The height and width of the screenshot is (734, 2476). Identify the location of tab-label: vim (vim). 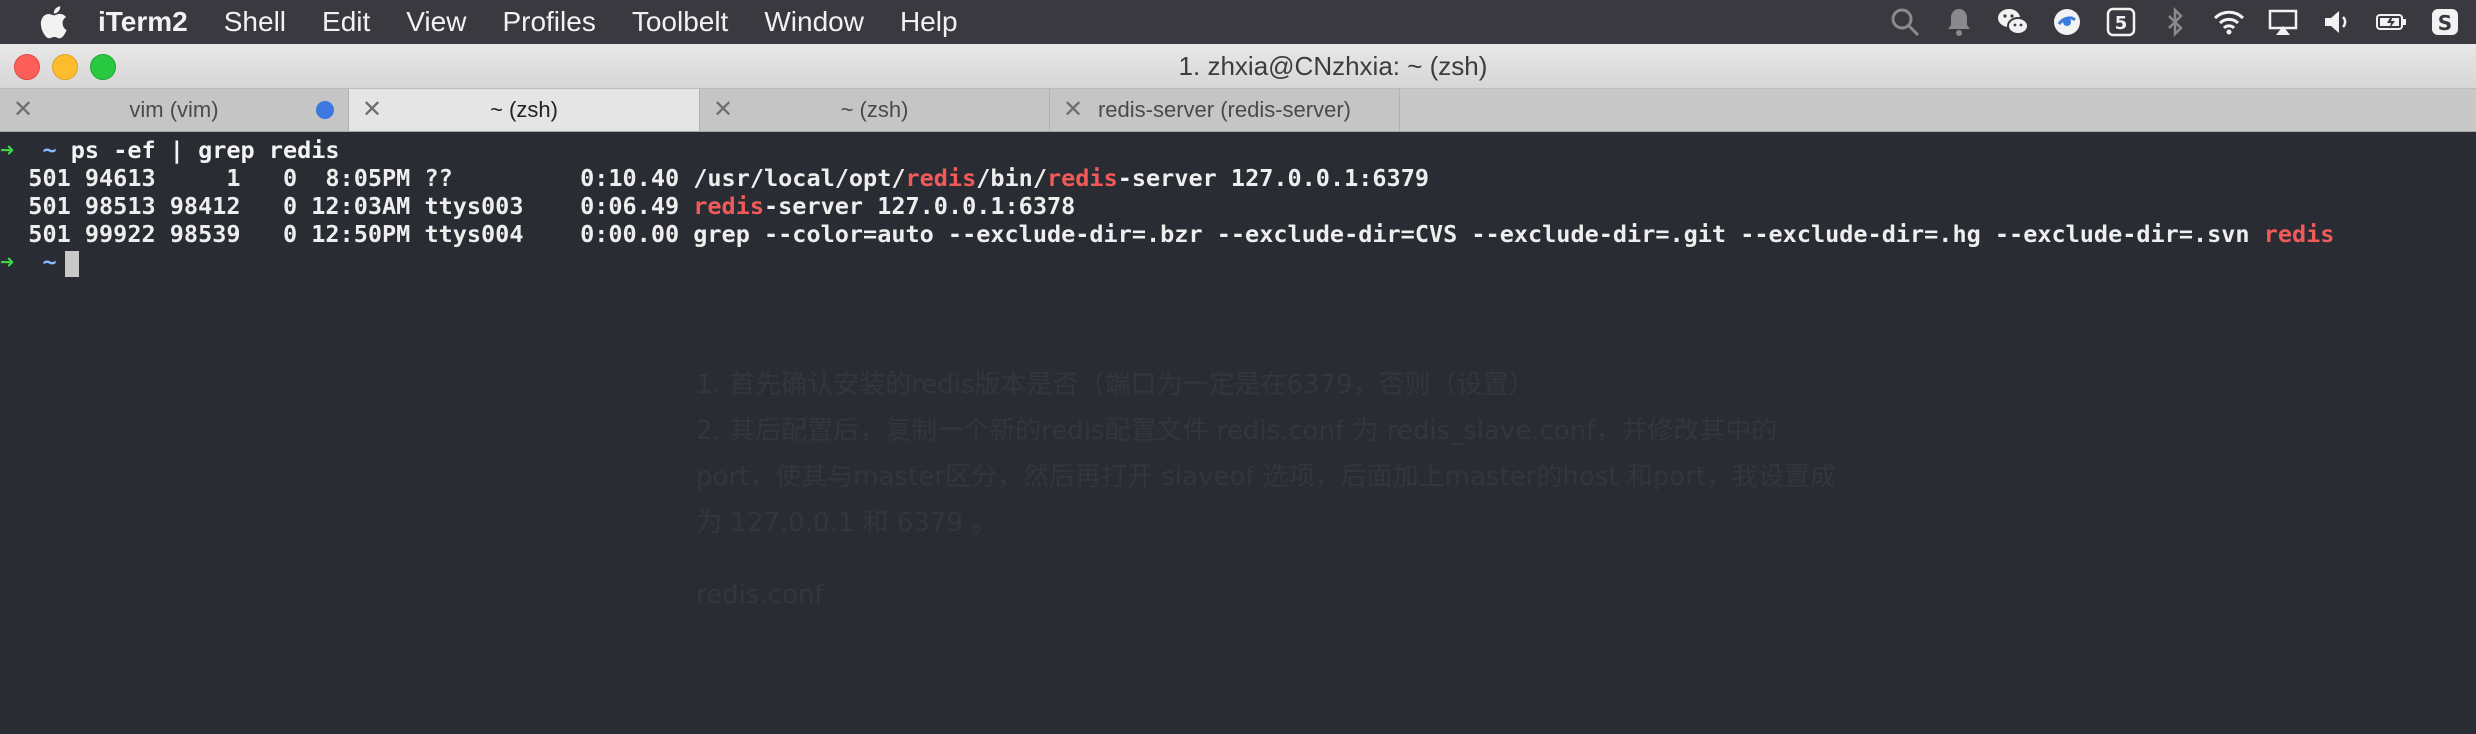
(174, 109).